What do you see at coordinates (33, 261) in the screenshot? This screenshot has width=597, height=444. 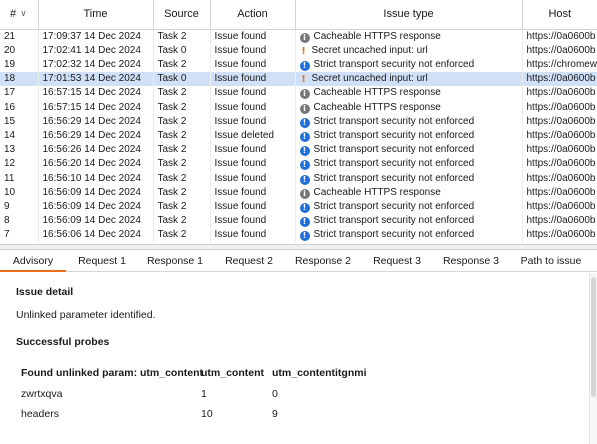 I see `tab-advisory: Advisory` at bounding box center [33, 261].